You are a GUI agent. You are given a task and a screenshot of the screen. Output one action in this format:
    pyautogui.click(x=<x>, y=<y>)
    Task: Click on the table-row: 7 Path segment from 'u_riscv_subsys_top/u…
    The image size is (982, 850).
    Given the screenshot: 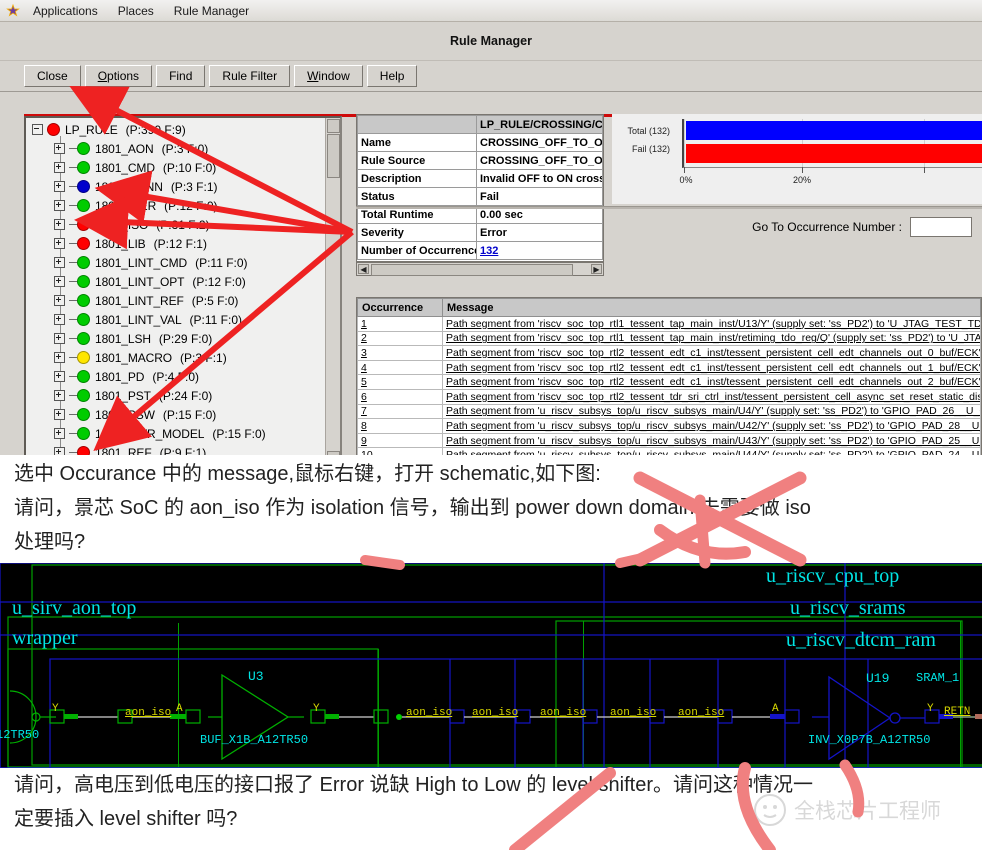 What is the action you would take?
    pyautogui.click(x=669, y=411)
    